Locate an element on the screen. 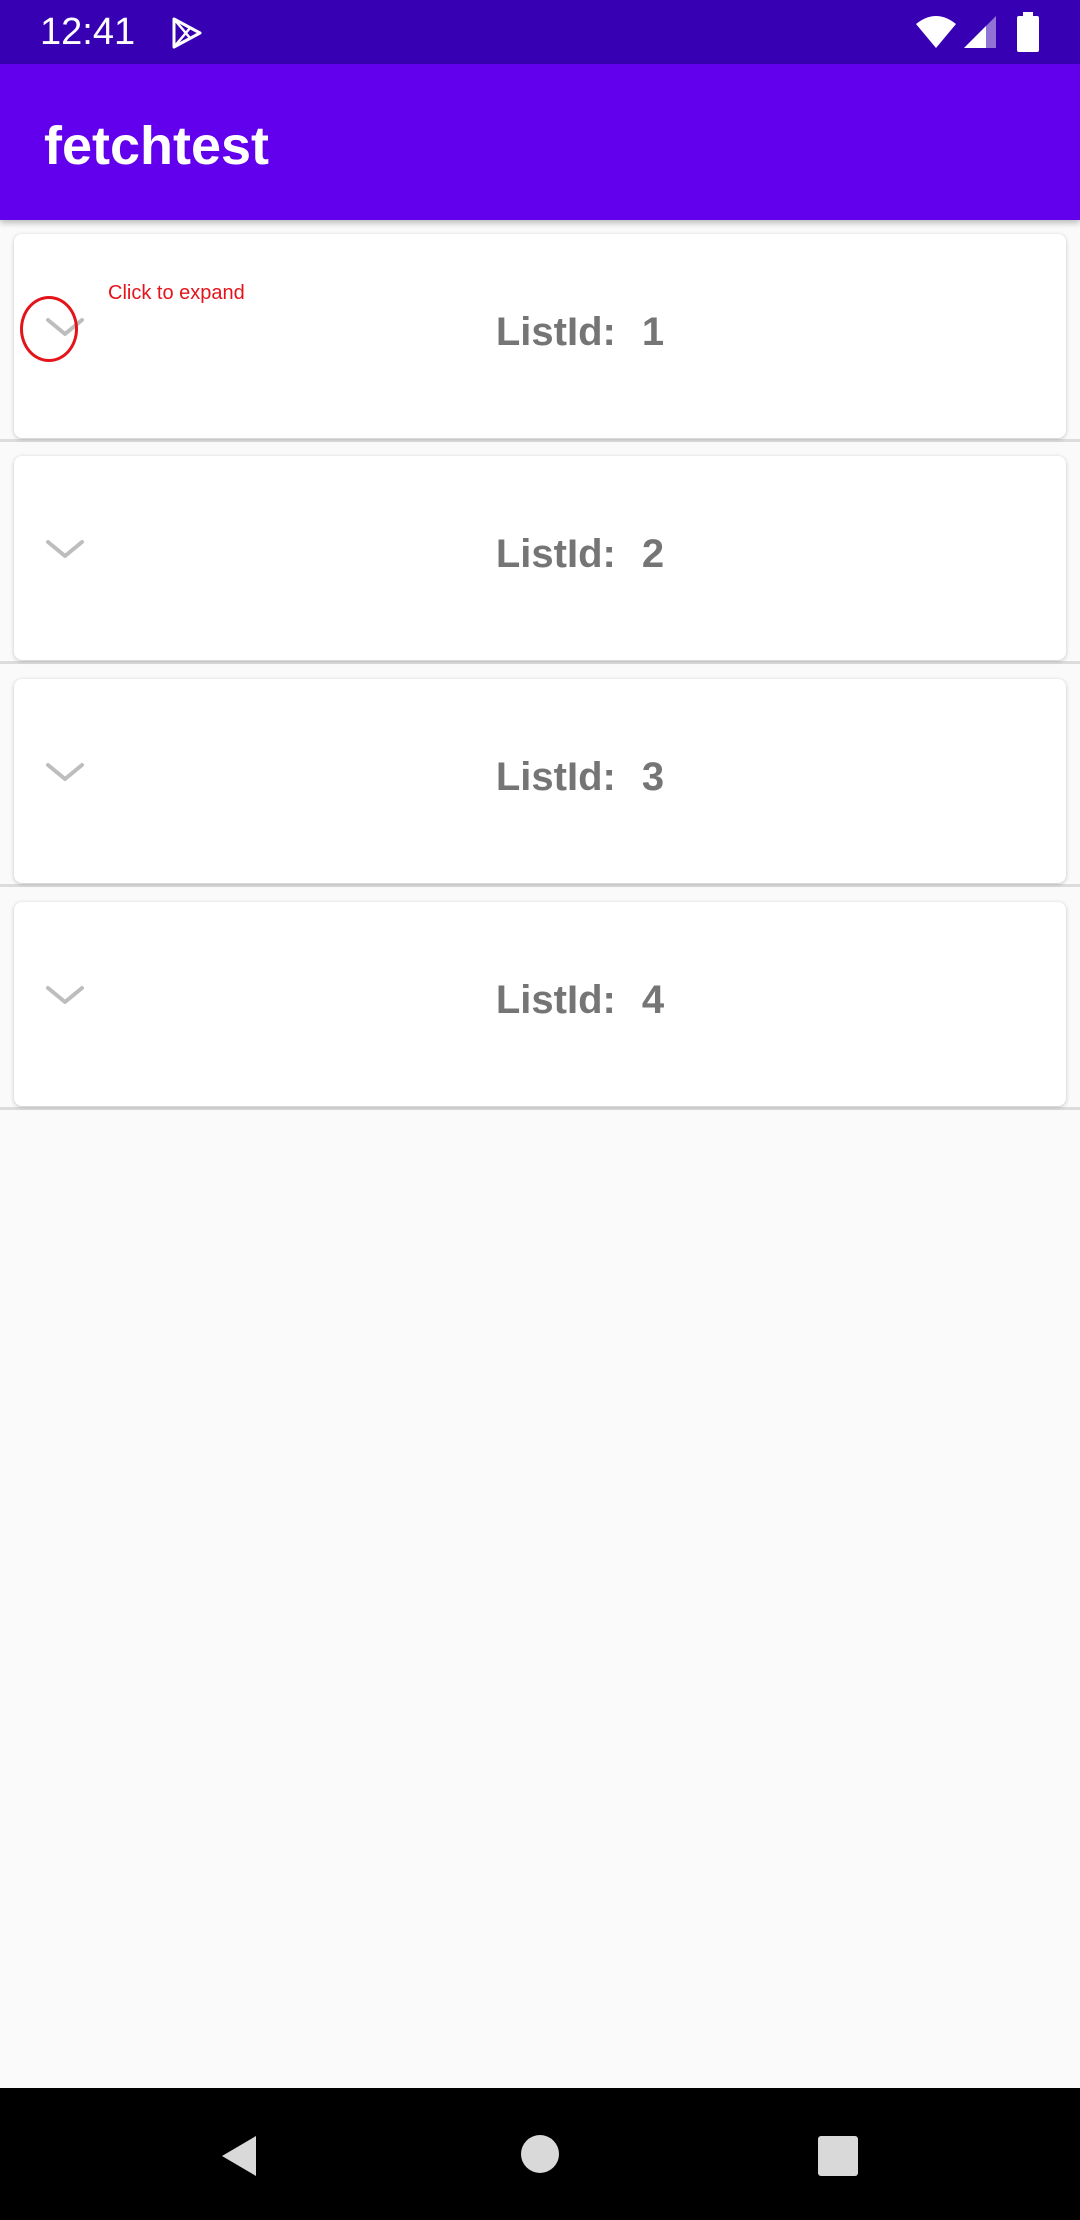 Image resolution: width=1080 pixels, height=2220 pixels. home-icon is located at coordinates (540, 2154).